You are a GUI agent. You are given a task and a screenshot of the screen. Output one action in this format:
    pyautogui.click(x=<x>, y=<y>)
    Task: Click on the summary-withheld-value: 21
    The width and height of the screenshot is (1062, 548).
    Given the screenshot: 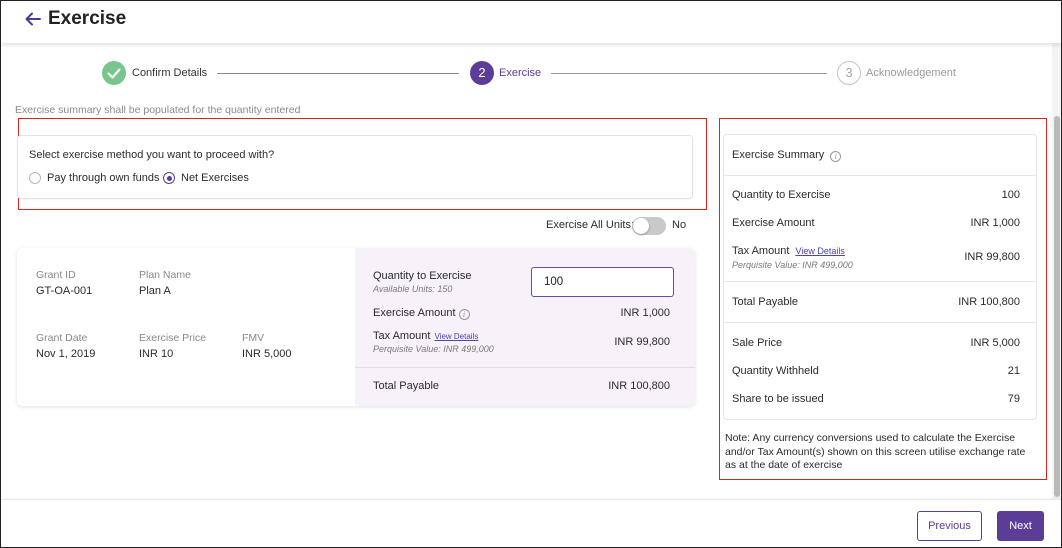 What is the action you would take?
    pyautogui.click(x=1013, y=371)
    